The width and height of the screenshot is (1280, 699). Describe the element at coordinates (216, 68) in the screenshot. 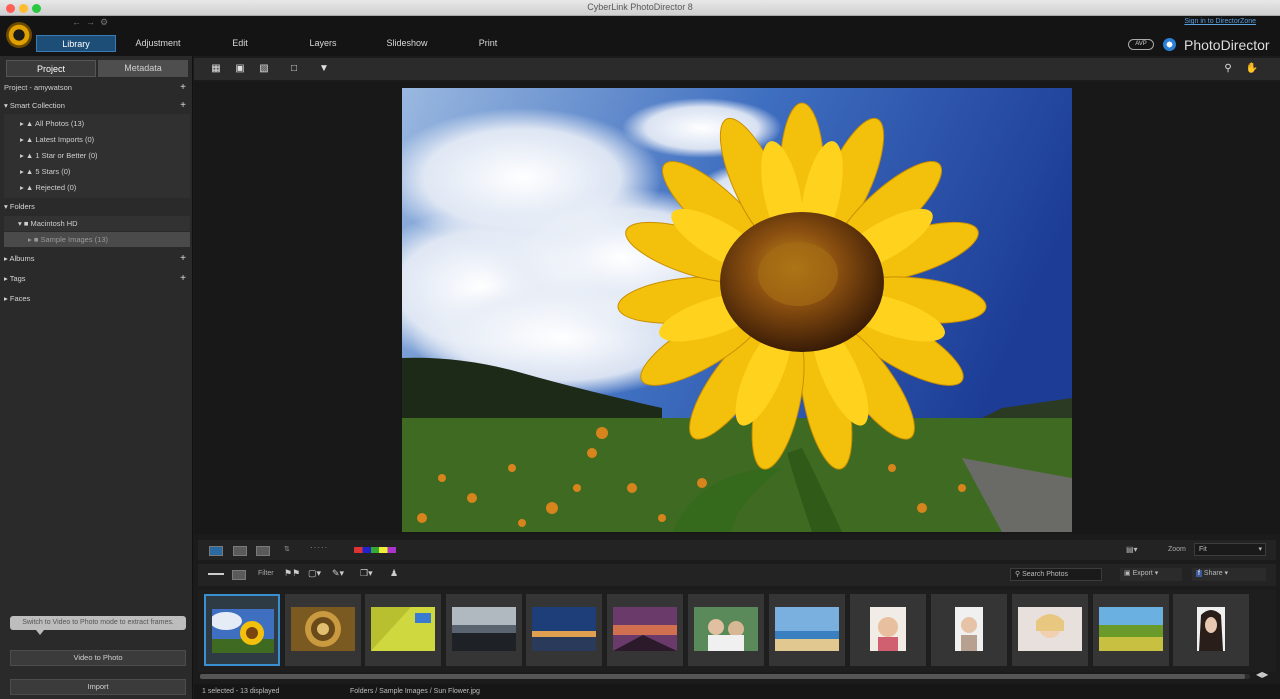

I see `compare-view-icon: ▦` at that location.